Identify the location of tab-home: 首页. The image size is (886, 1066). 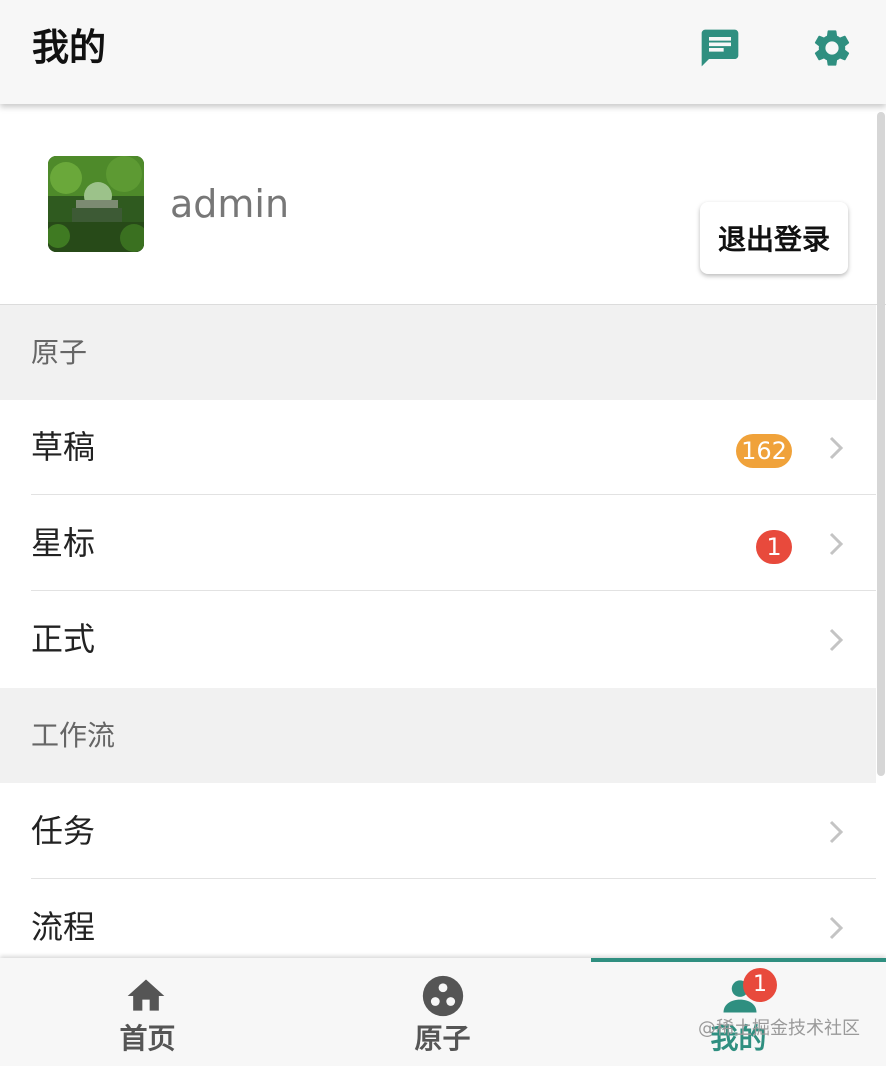
(147, 1012).